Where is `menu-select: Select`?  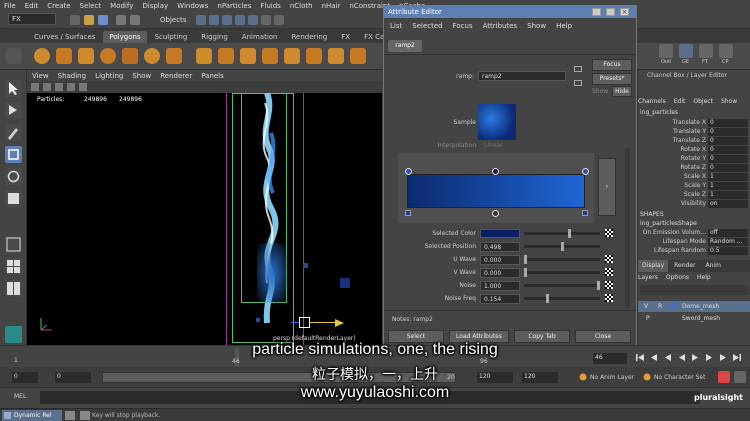
menu-select: Select is located at coordinates (91, 6).